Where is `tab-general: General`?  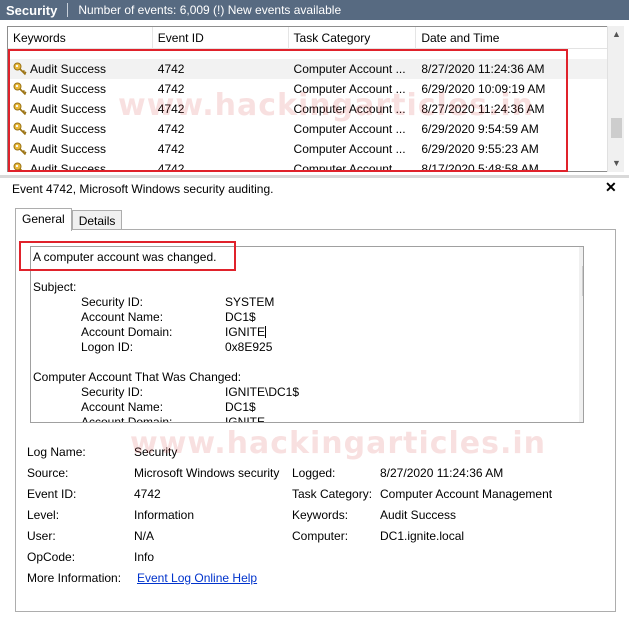
tab-general: General is located at coordinates (43, 219).